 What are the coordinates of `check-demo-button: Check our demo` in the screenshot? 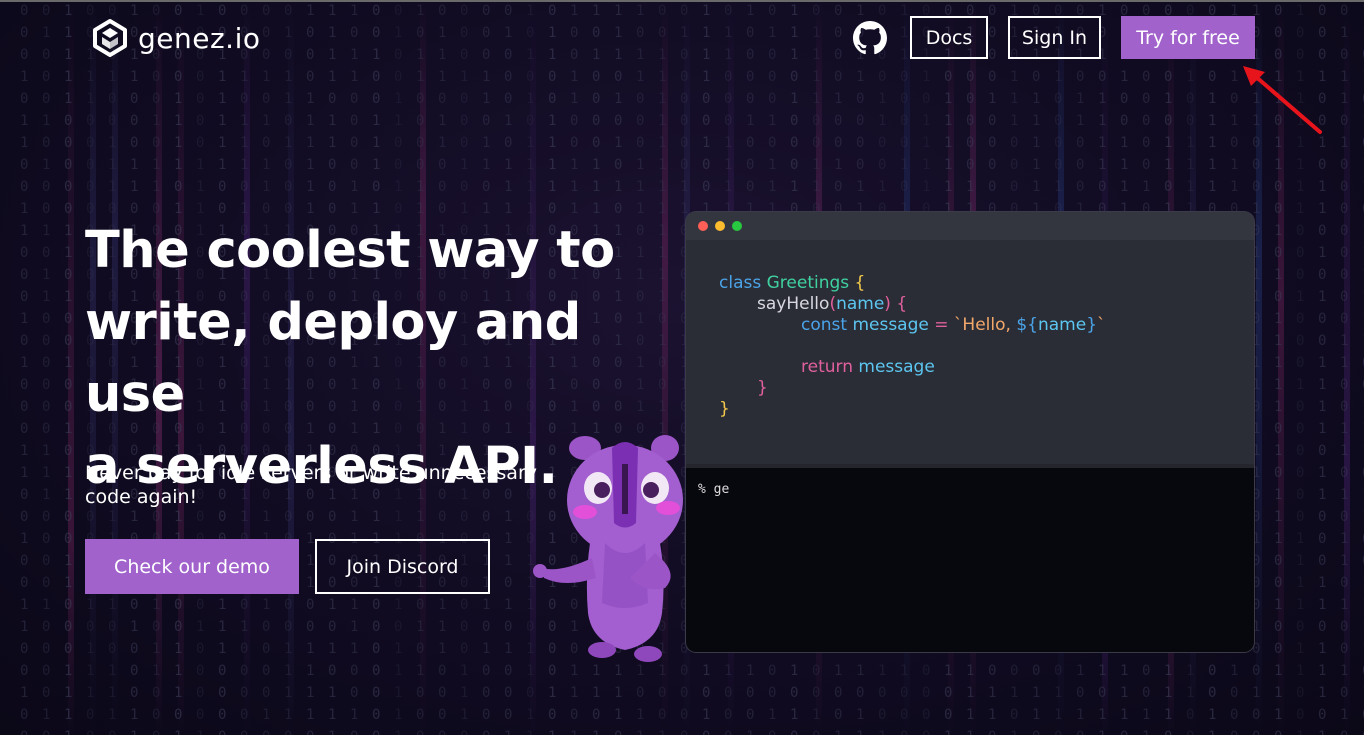 It's located at (192, 566).